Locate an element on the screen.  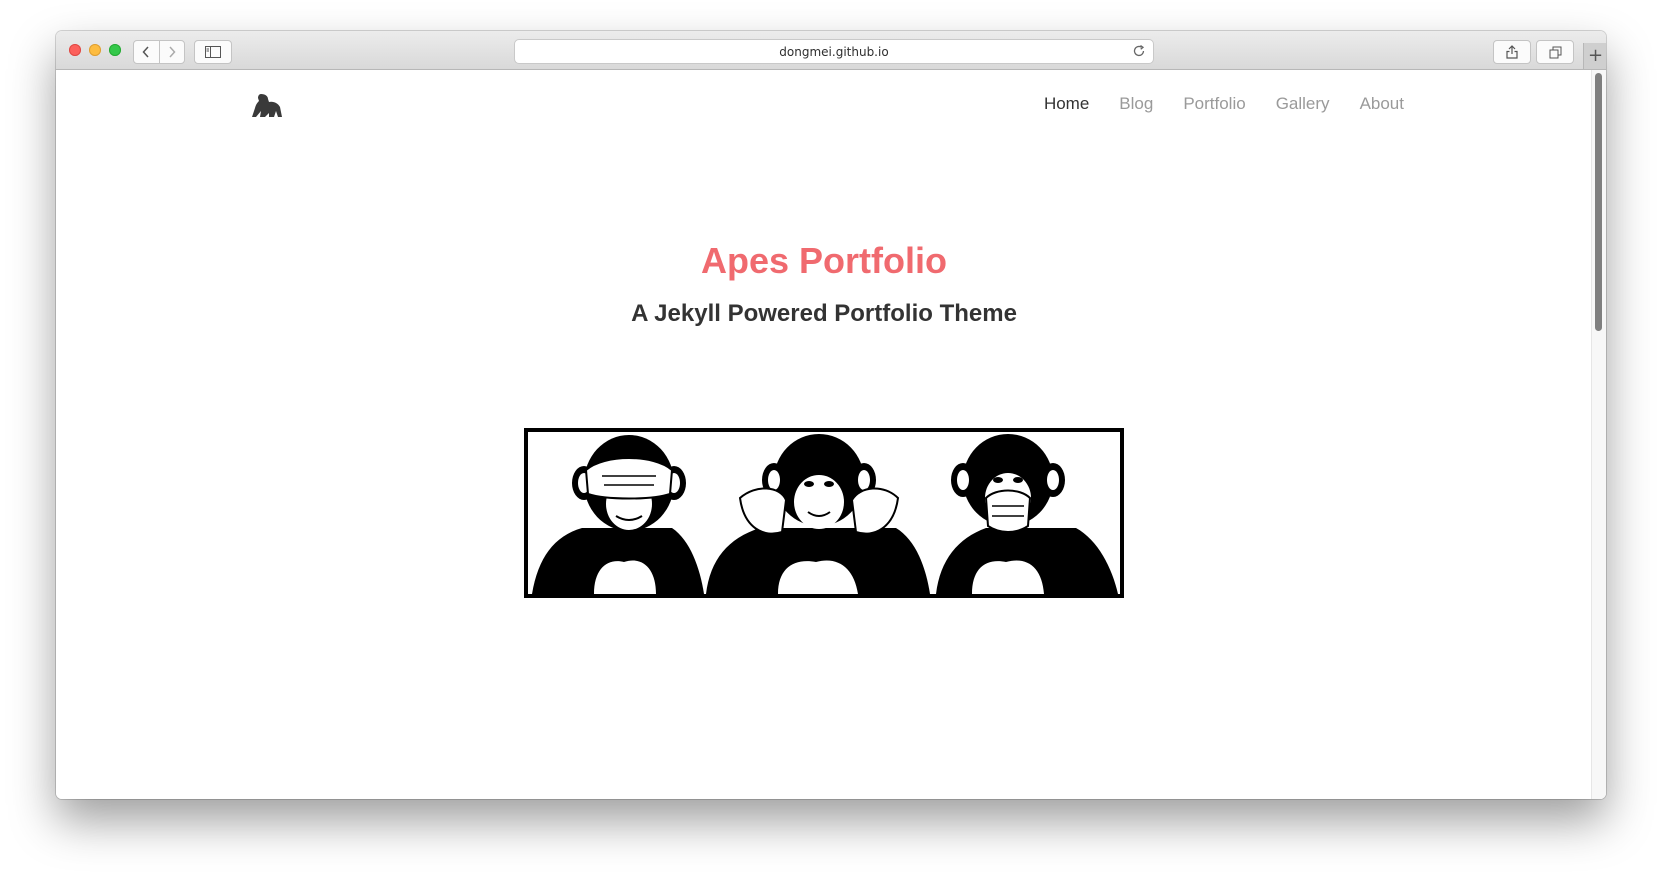
forward-button is located at coordinates (171, 52).